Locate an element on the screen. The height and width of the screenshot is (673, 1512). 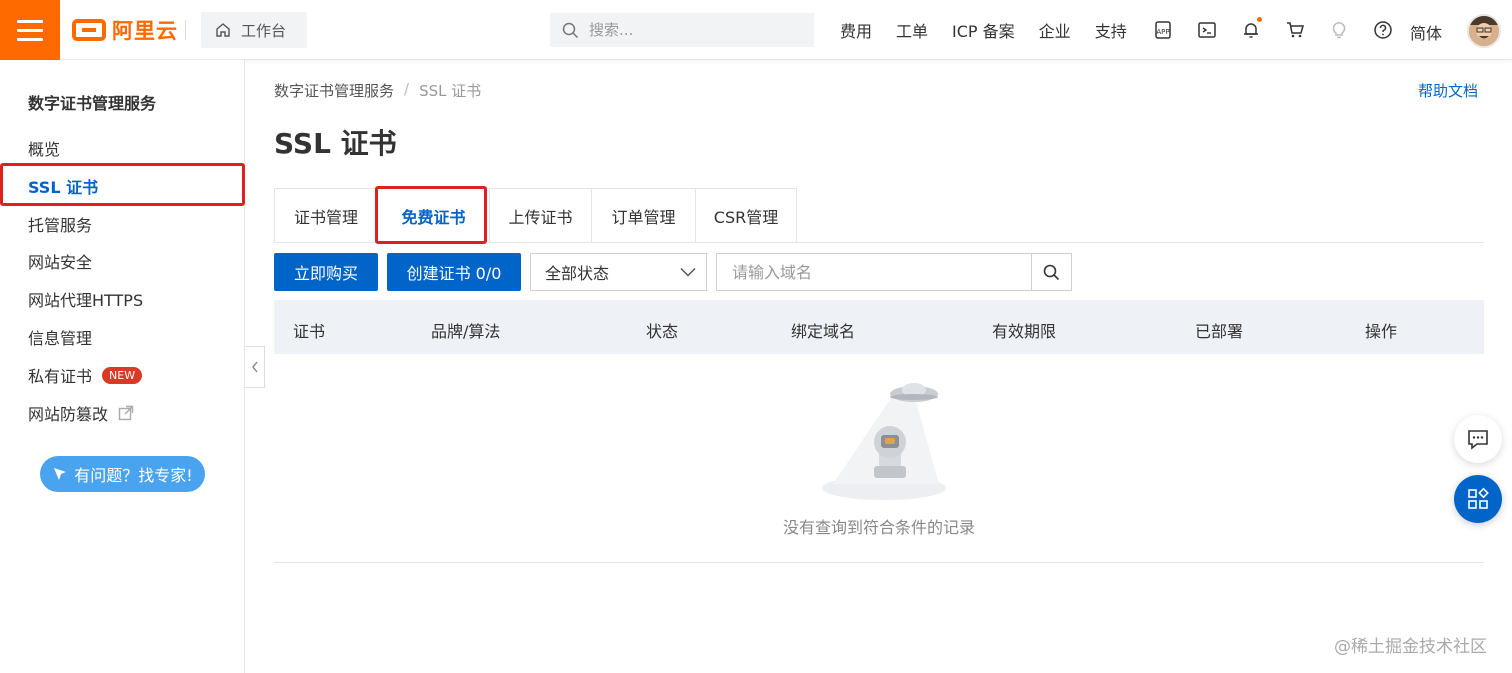
menu-icon is located at coordinates (30, 30).